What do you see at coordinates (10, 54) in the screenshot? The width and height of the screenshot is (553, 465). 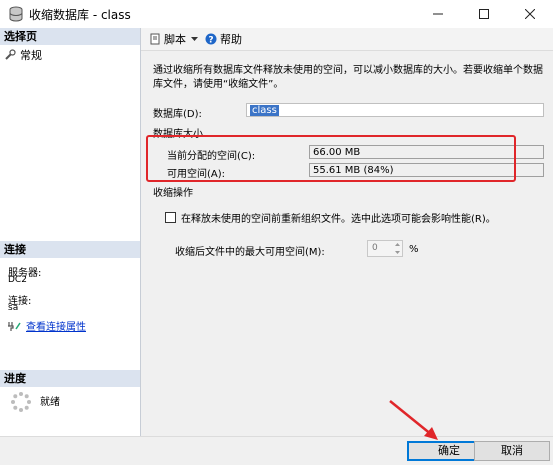 I see `wrench-icon` at bounding box center [10, 54].